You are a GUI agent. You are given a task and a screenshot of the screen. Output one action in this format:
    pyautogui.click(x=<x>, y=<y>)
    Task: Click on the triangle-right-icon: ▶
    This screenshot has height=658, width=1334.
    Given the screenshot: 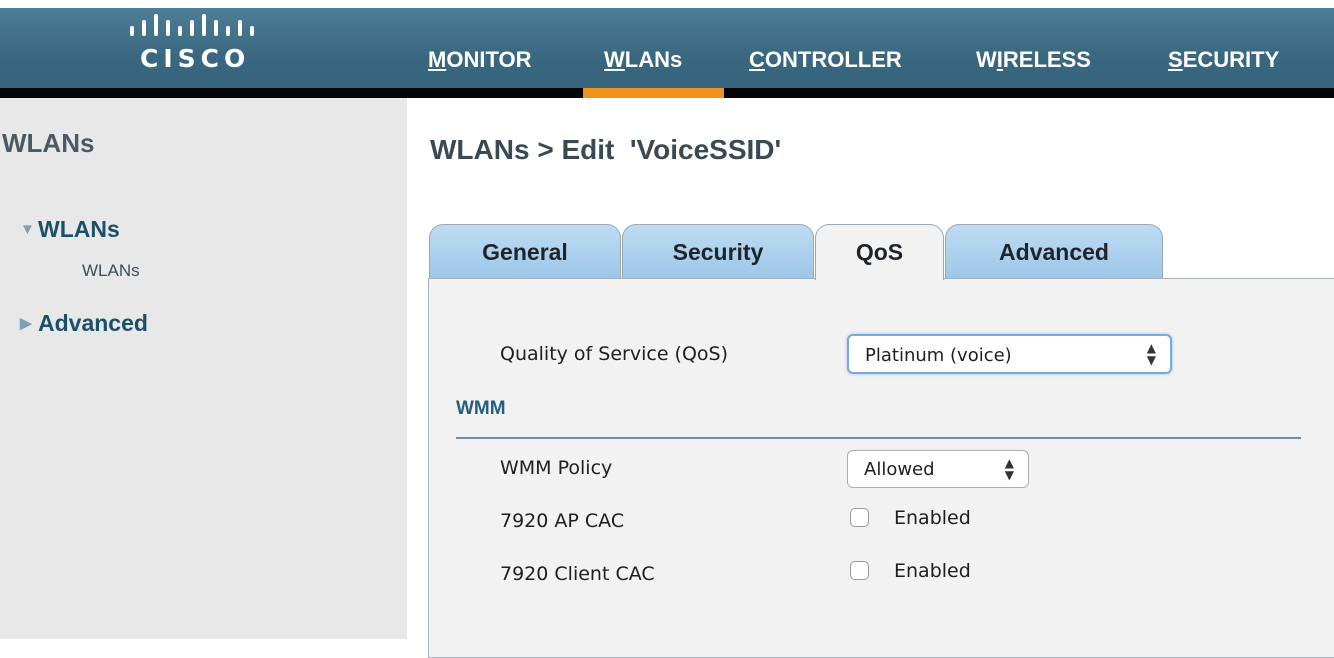 What is the action you would take?
    pyautogui.click(x=26, y=323)
    